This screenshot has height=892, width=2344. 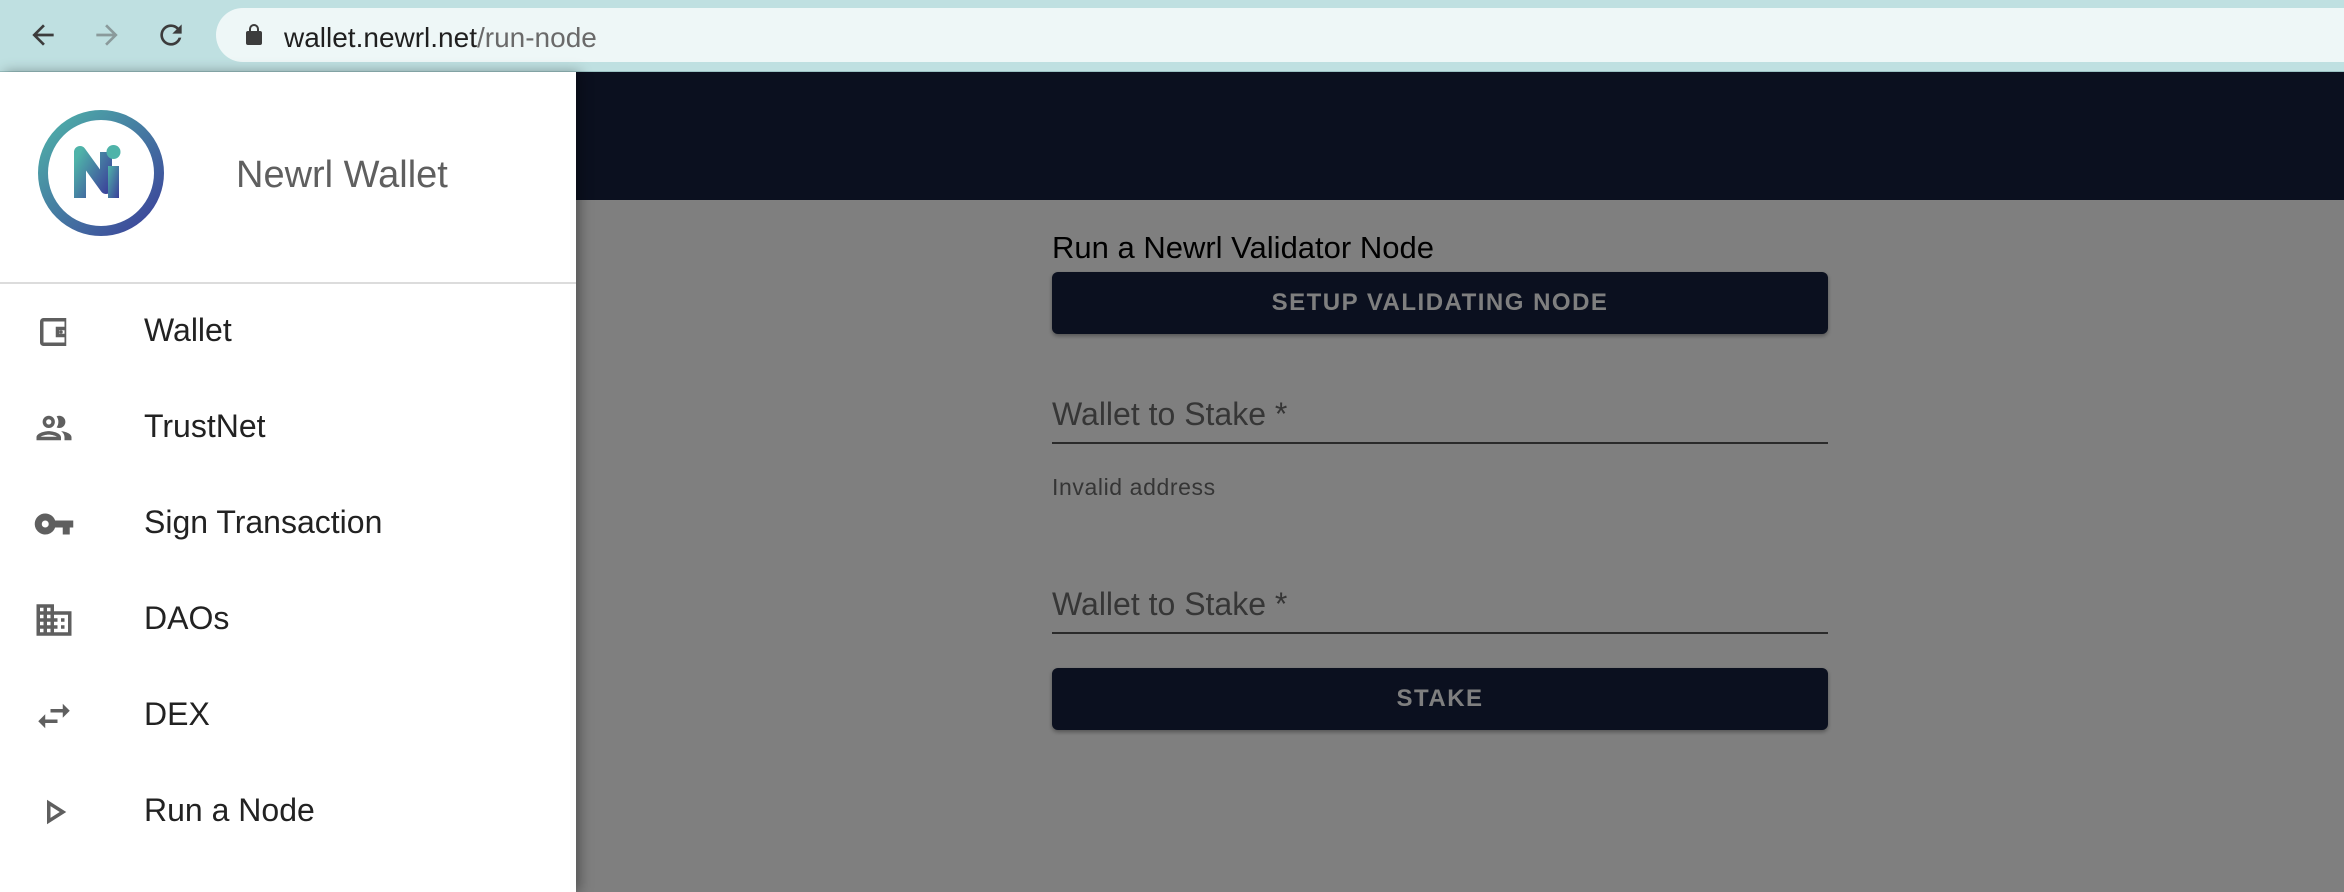 I want to click on people-icon, so click(x=54, y=428).